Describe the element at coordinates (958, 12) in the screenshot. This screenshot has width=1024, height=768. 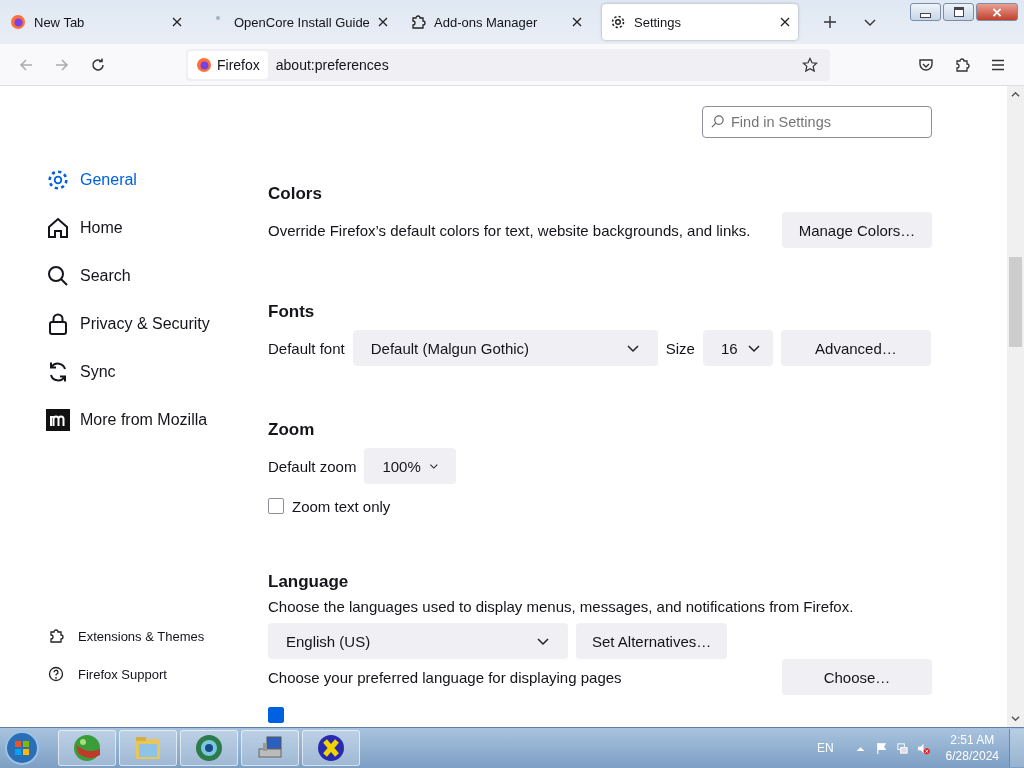
I see `restore-button` at that location.